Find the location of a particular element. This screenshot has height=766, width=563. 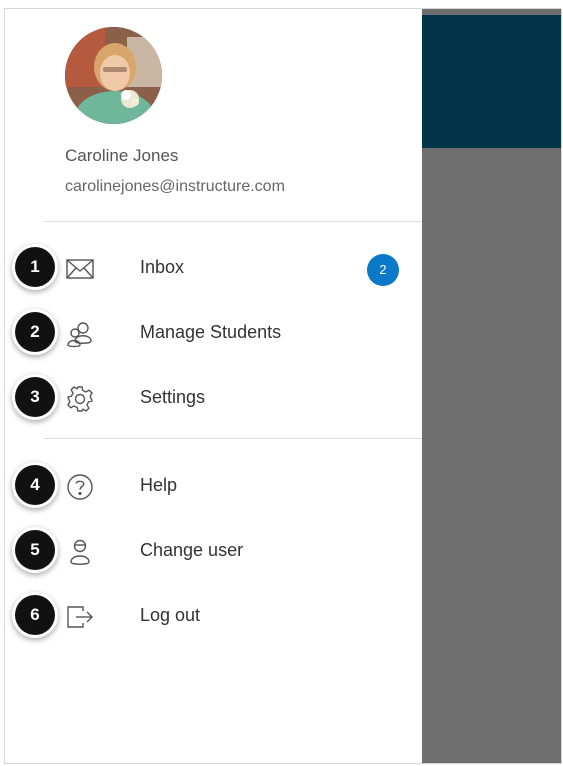

menu-label-settings: Settings is located at coordinates (173, 397).